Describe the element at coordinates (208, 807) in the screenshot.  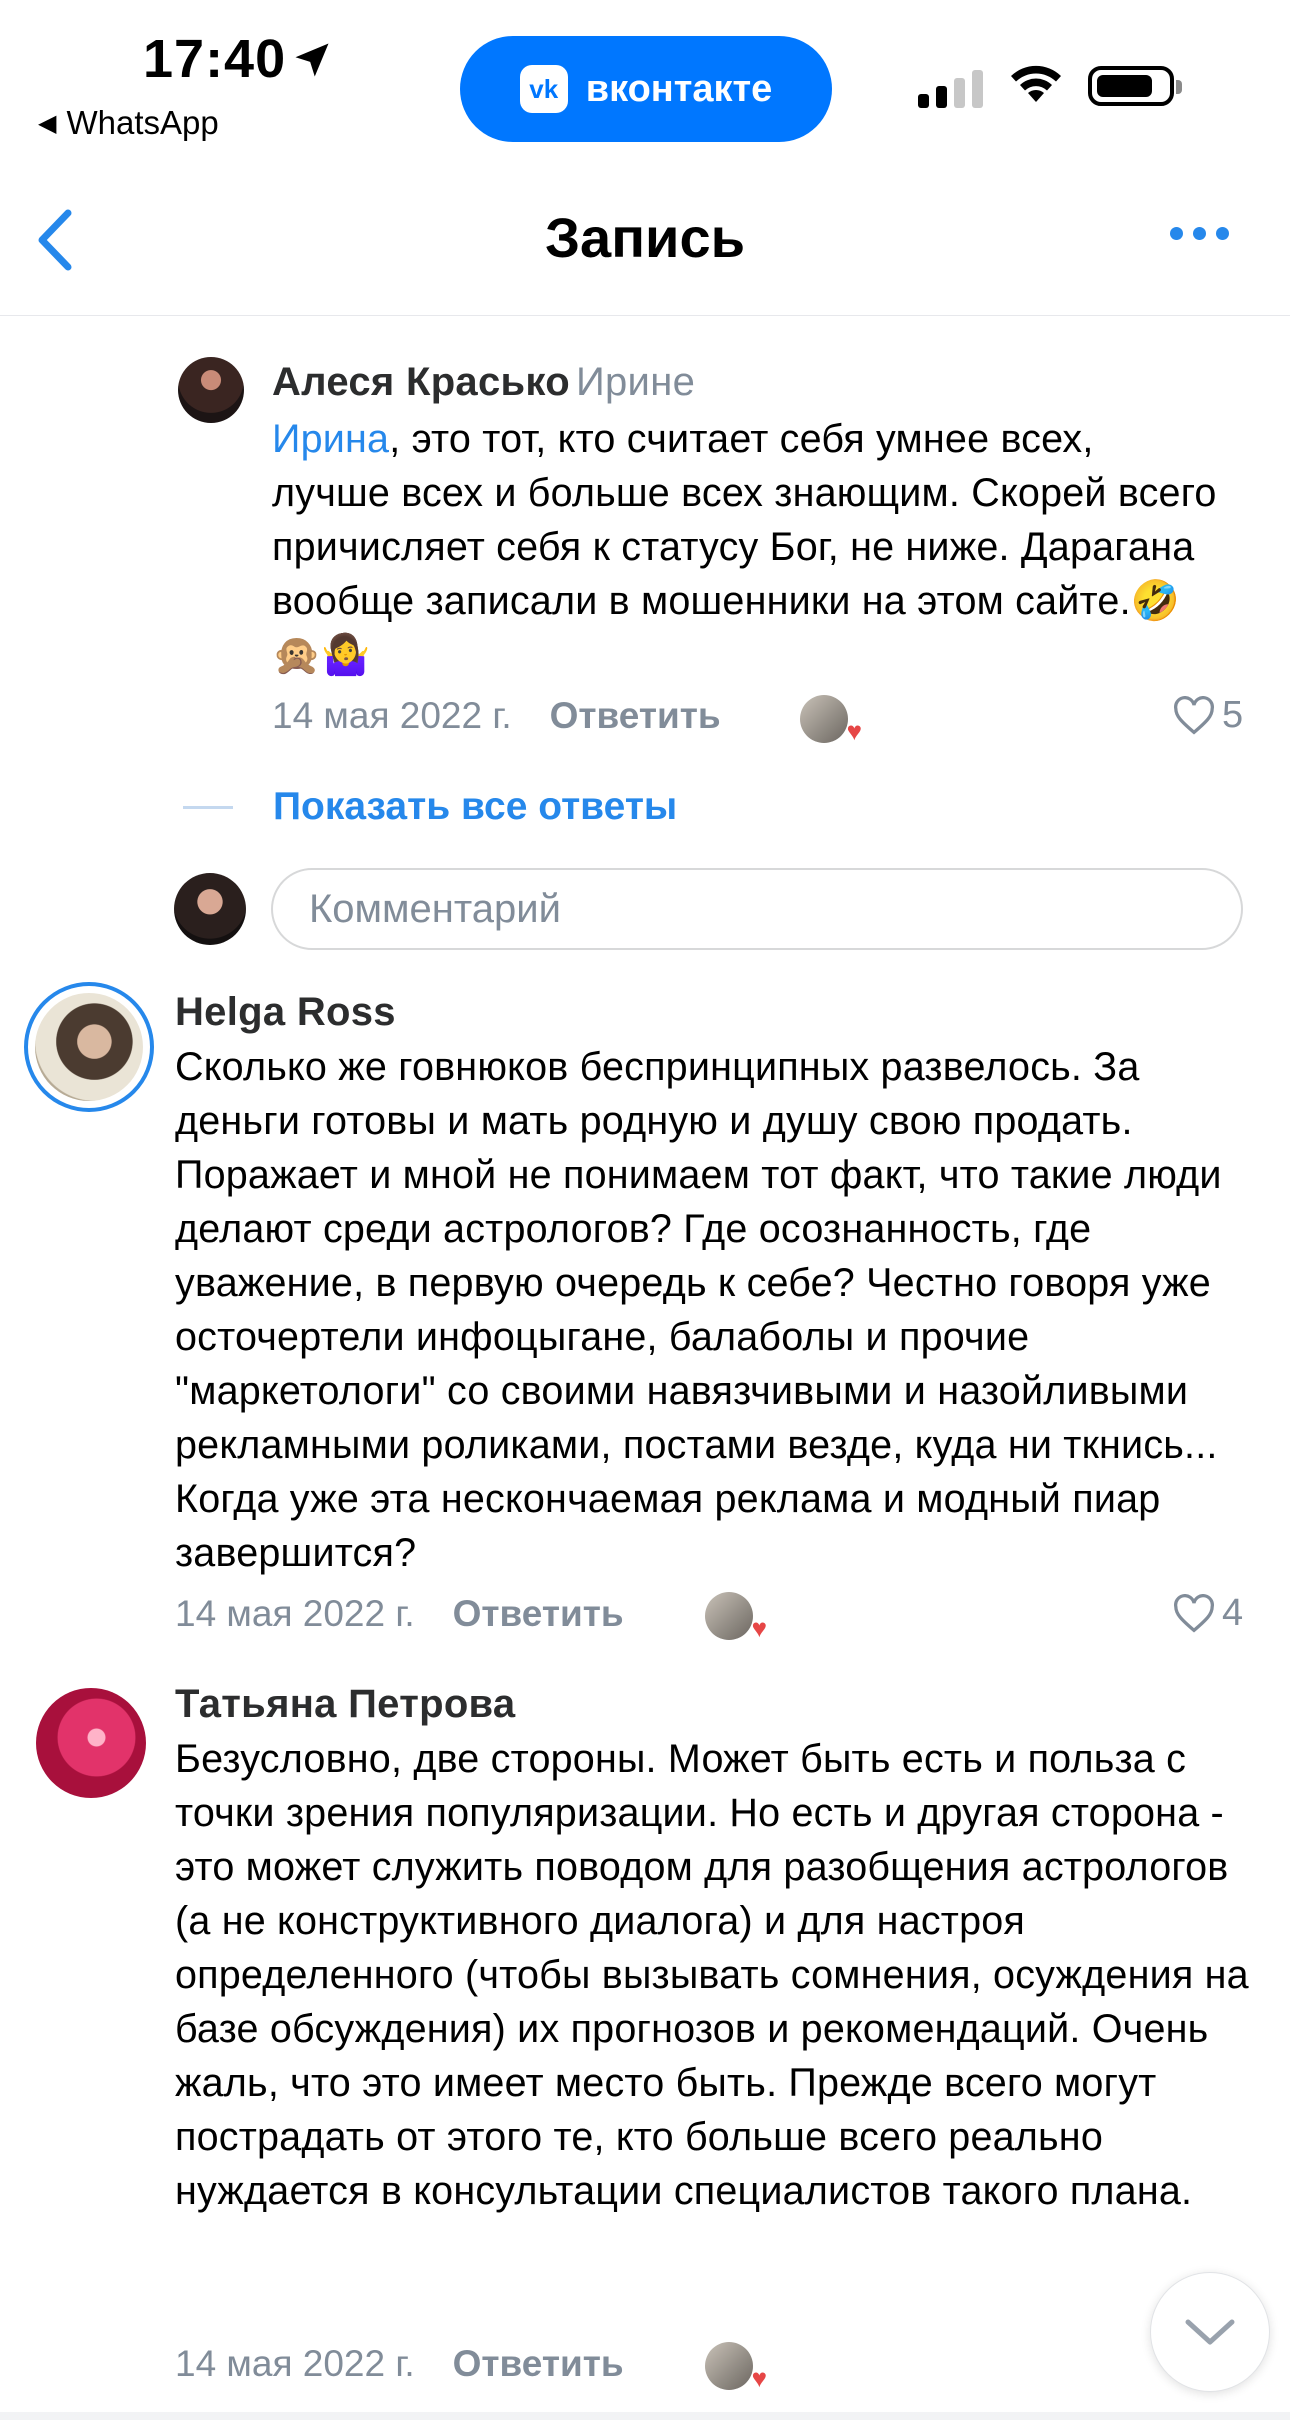
I see `thread-line` at that location.